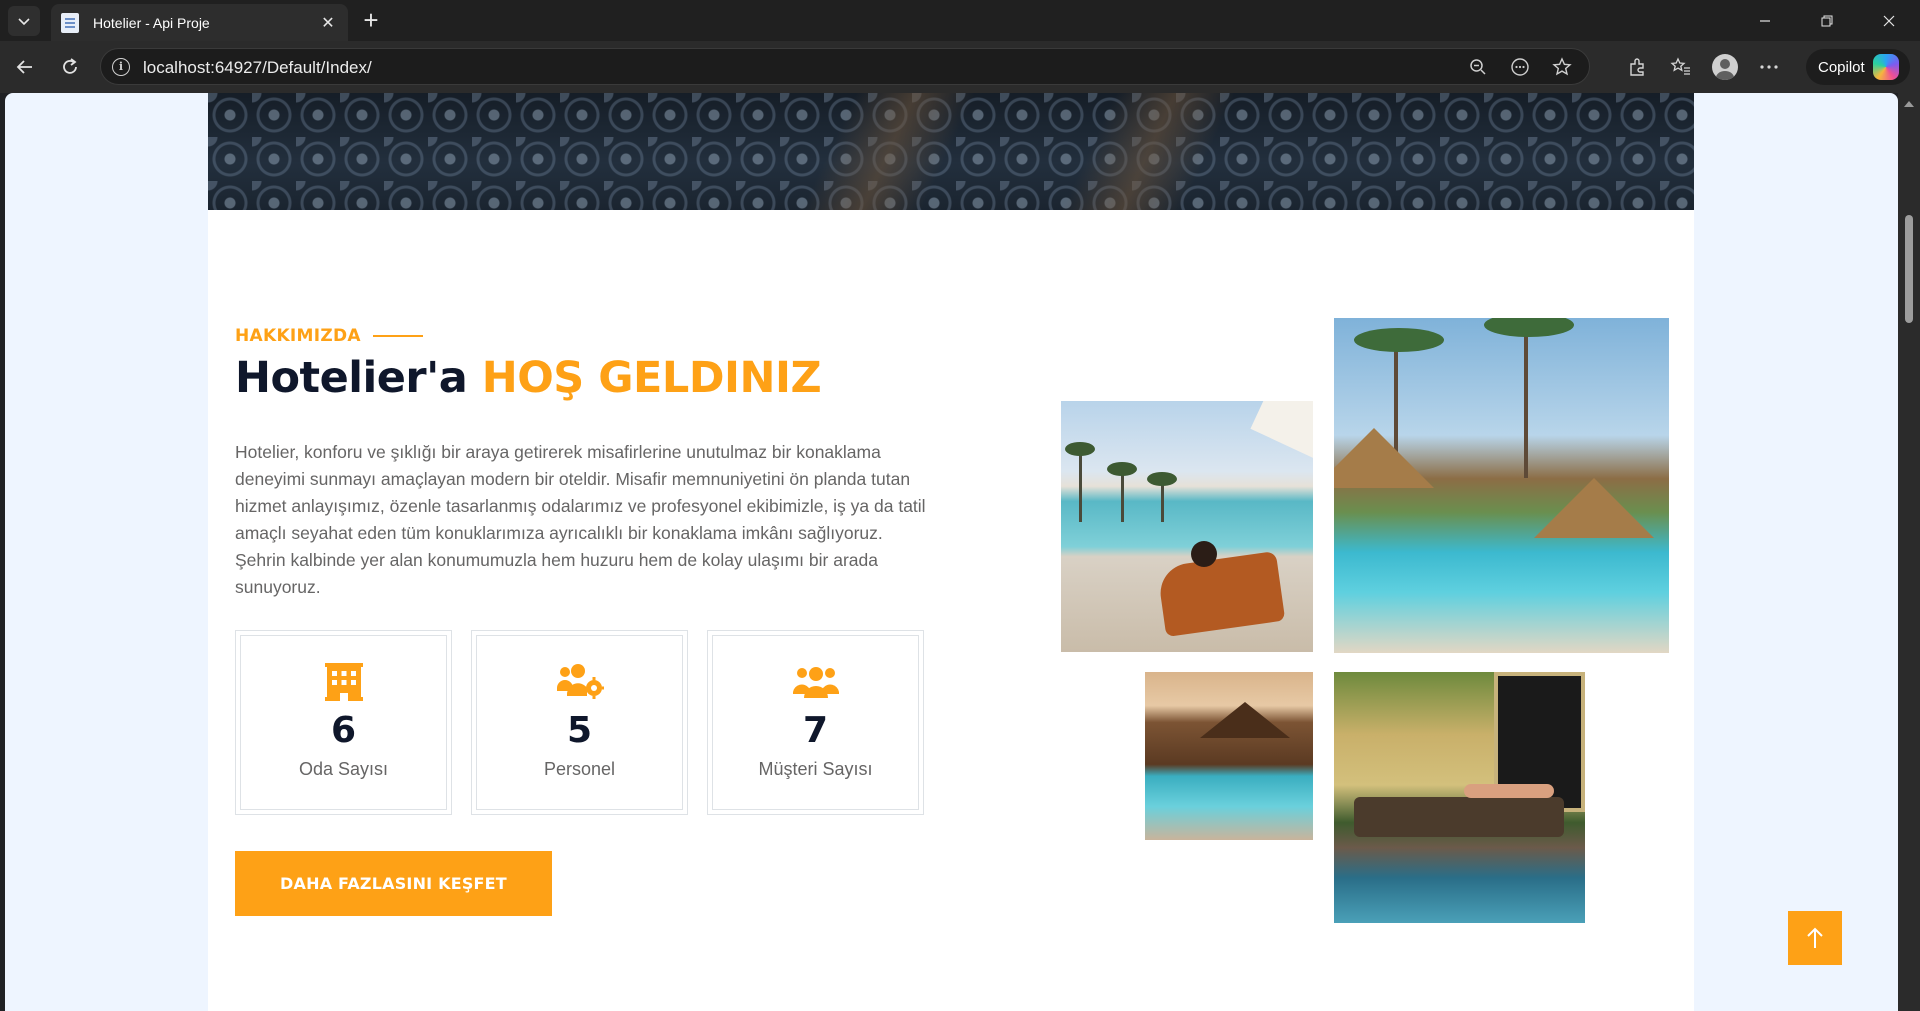 This screenshot has height=1011, width=1920. Describe the element at coordinates (344, 682) in the screenshot. I see `hotel-icon` at that location.